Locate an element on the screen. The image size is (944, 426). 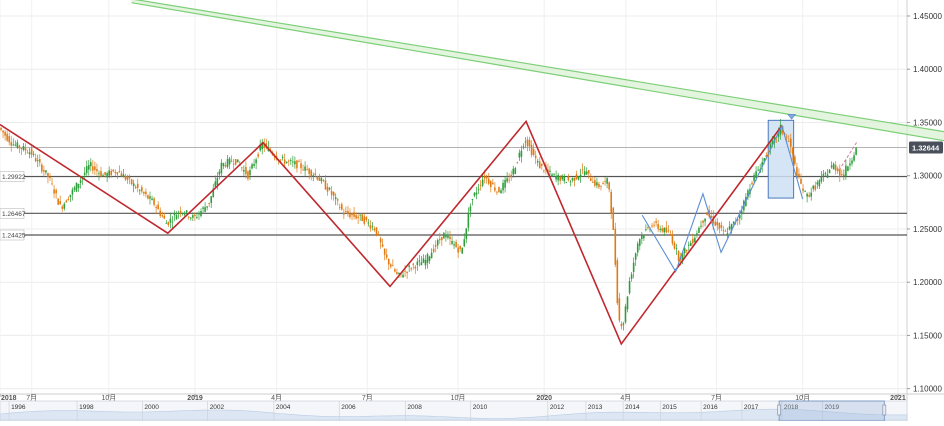
y-tick-label: 1.15000 is located at coordinates (927, 335).